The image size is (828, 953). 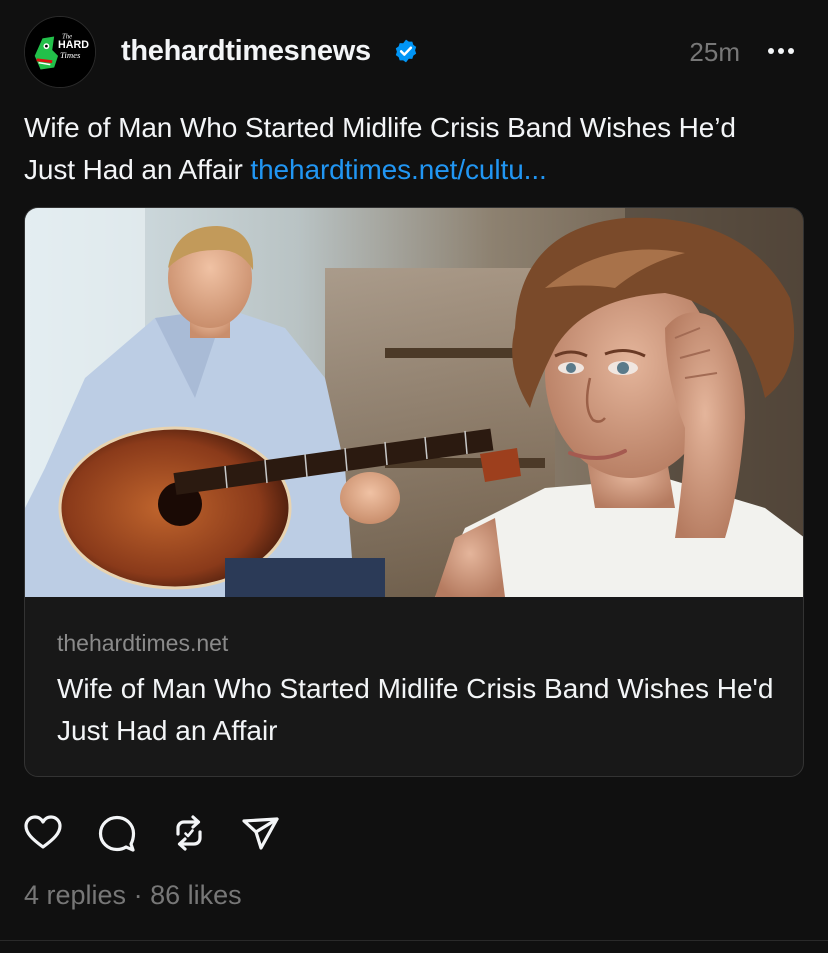 I want to click on reply-button, so click(x=117, y=833).